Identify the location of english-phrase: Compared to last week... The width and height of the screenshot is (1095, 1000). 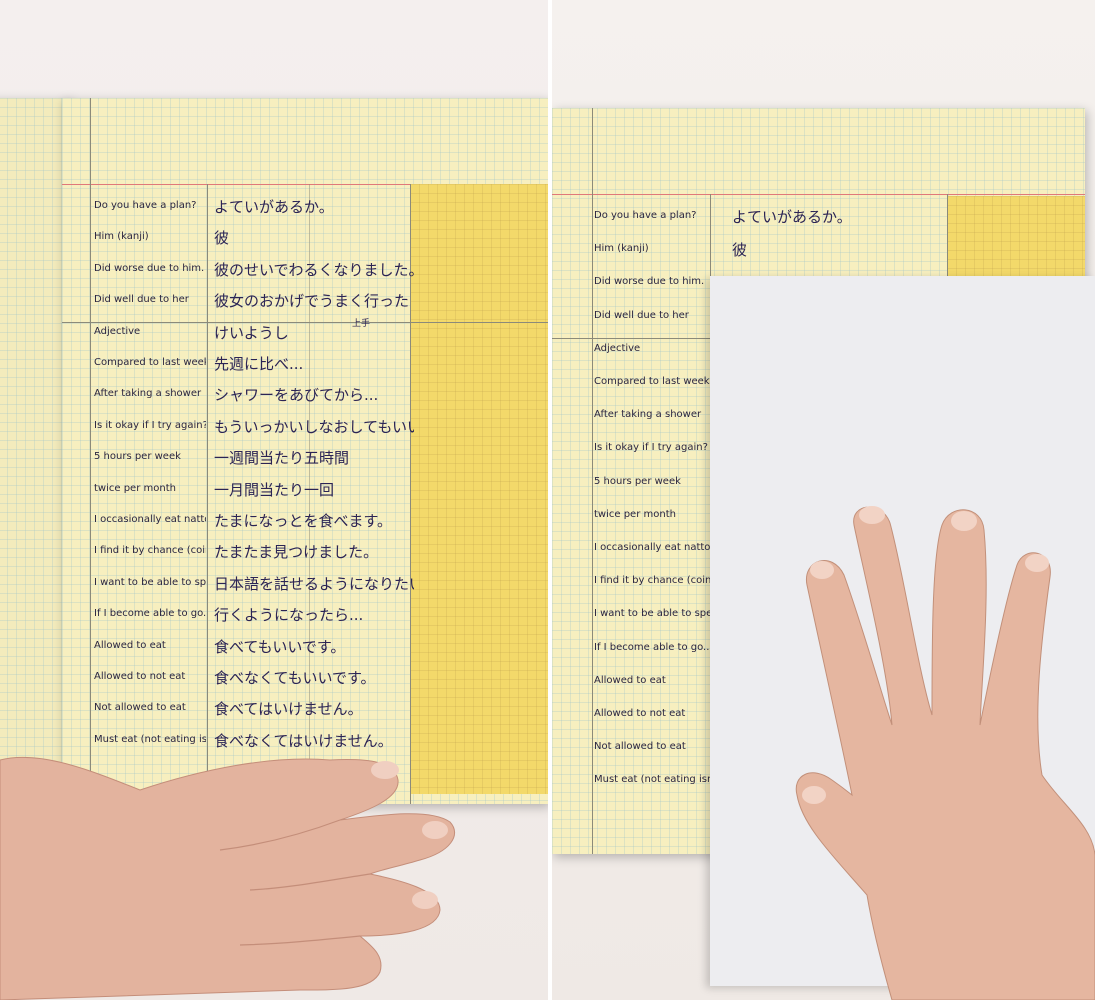
(150, 362).